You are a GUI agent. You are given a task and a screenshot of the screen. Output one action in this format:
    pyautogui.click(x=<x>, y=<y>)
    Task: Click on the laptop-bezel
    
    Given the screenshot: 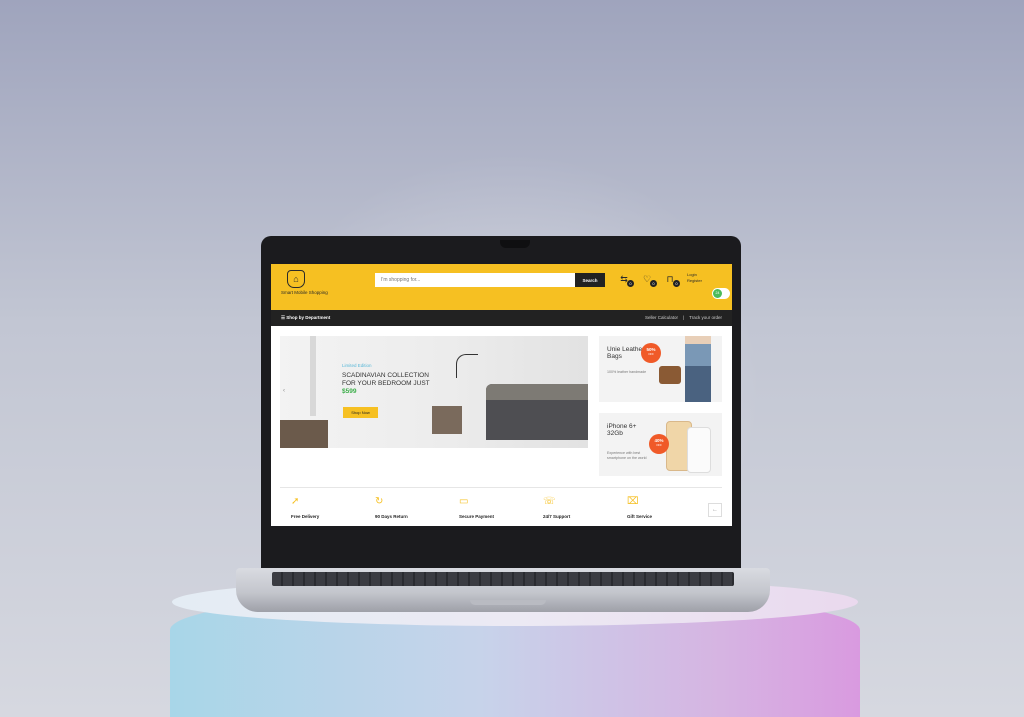 What is the action you would take?
    pyautogui.click(x=501, y=547)
    